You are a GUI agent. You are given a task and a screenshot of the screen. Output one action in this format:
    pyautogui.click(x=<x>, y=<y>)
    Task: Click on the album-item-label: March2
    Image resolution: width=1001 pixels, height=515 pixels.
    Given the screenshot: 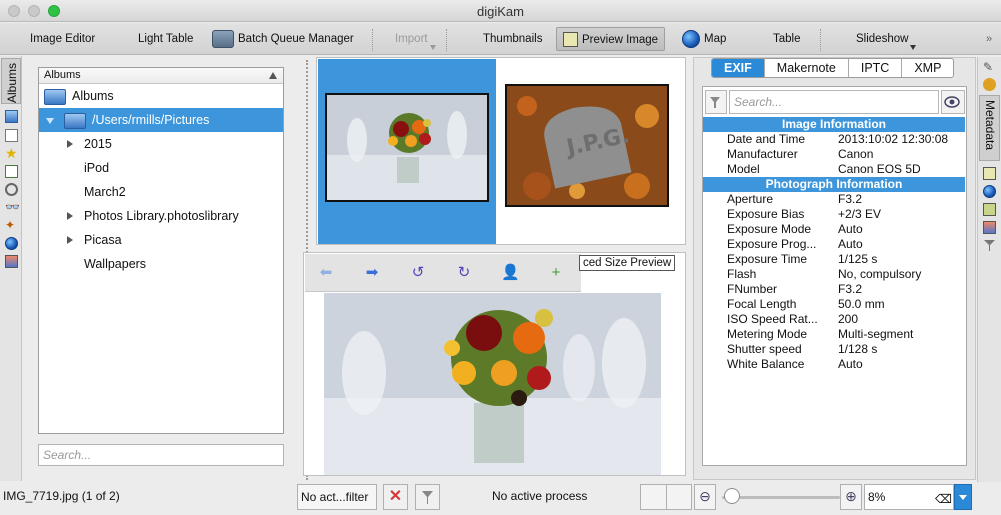 What is the action you would take?
    pyautogui.click(x=105, y=192)
    